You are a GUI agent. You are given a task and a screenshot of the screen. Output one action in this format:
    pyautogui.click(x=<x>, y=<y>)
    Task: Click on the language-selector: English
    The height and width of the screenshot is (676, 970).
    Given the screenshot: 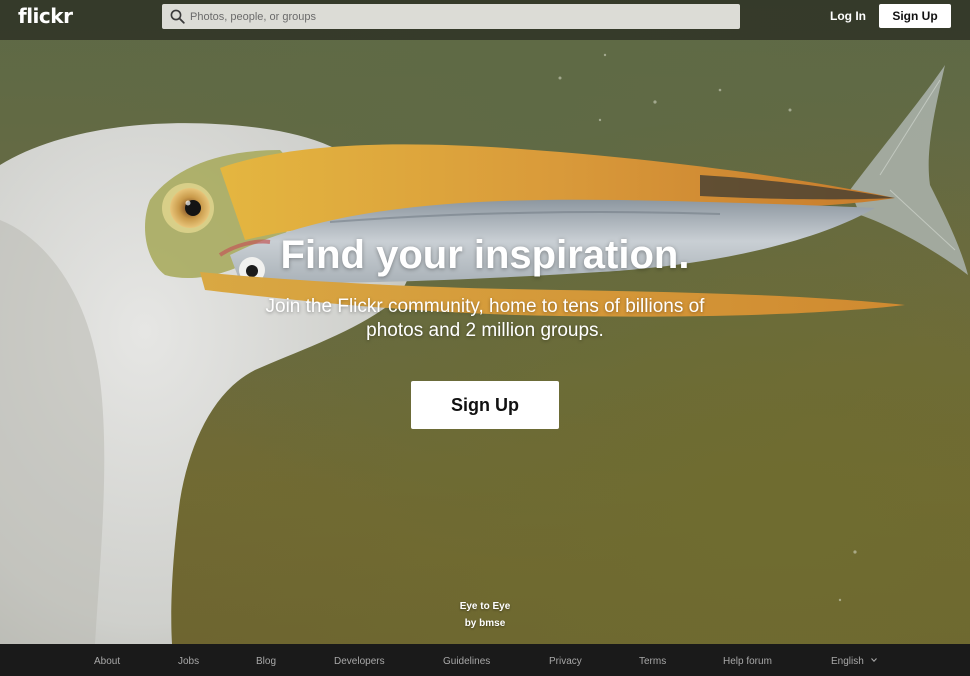 What is the action you would take?
    pyautogui.click(x=854, y=662)
    